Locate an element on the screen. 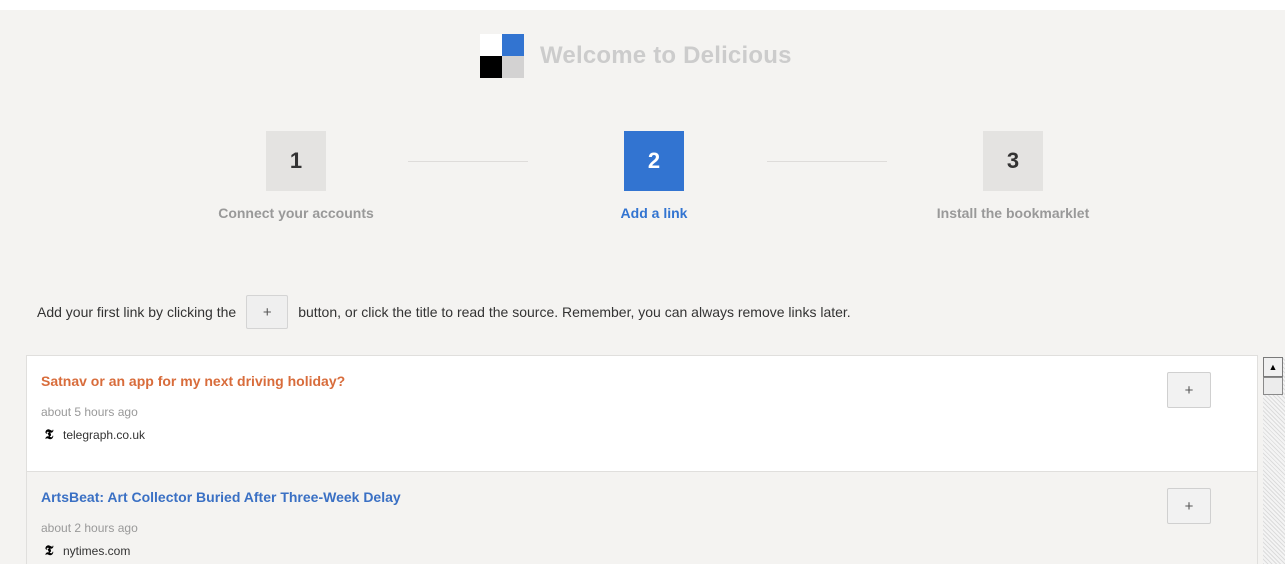 Image resolution: width=1285 pixels, height=564 pixels. scroll-up-arrow-icon: ▲ is located at coordinates (1273, 367).